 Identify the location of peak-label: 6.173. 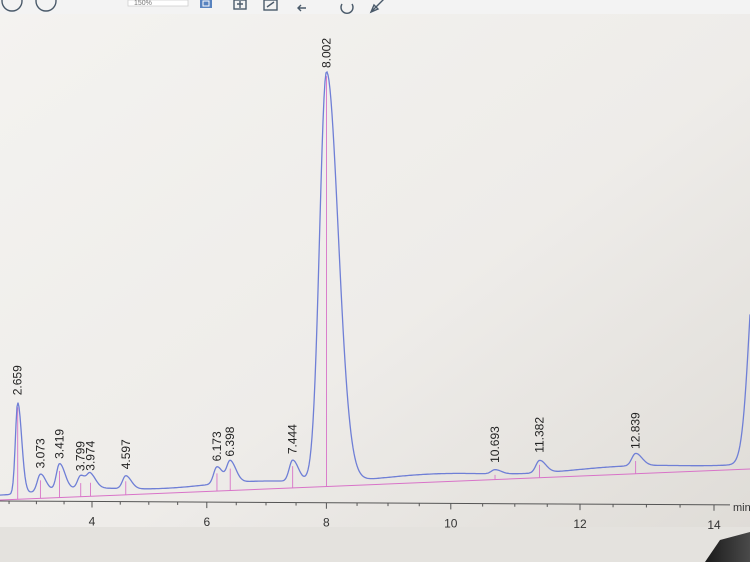
(217, 446).